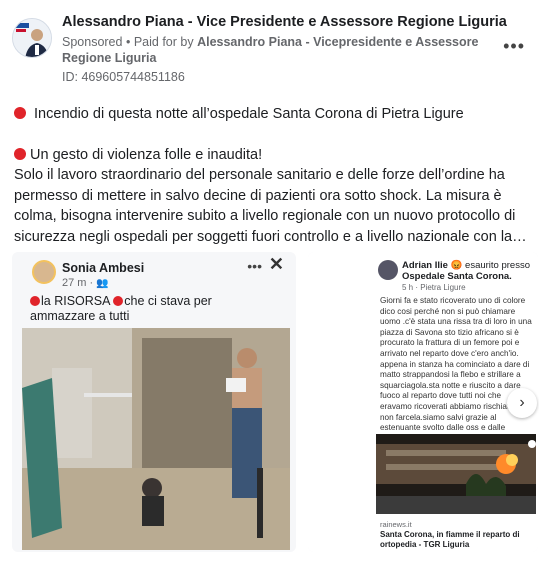 The height and width of the screenshot is (577, 539). What do you see at coordinates (75, 301) in the screenshot?
I see `card1-text-part1: la RISORSA` at bounding box center [75, 301].